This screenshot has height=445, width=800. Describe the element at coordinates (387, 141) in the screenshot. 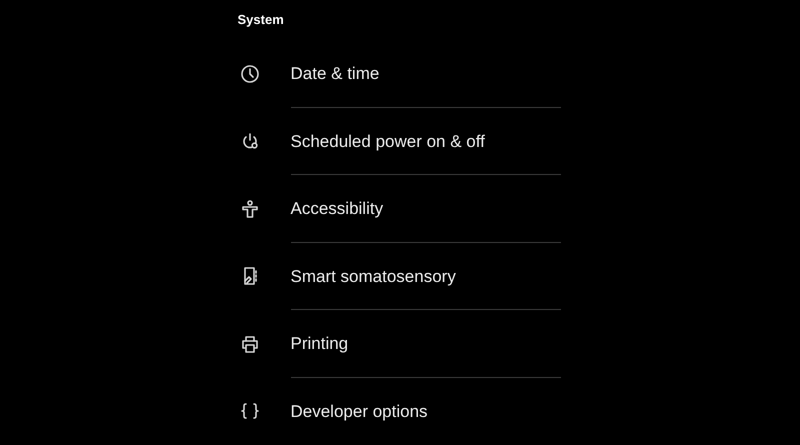

I see `setting-item: Scheduled power on & off` at that location.